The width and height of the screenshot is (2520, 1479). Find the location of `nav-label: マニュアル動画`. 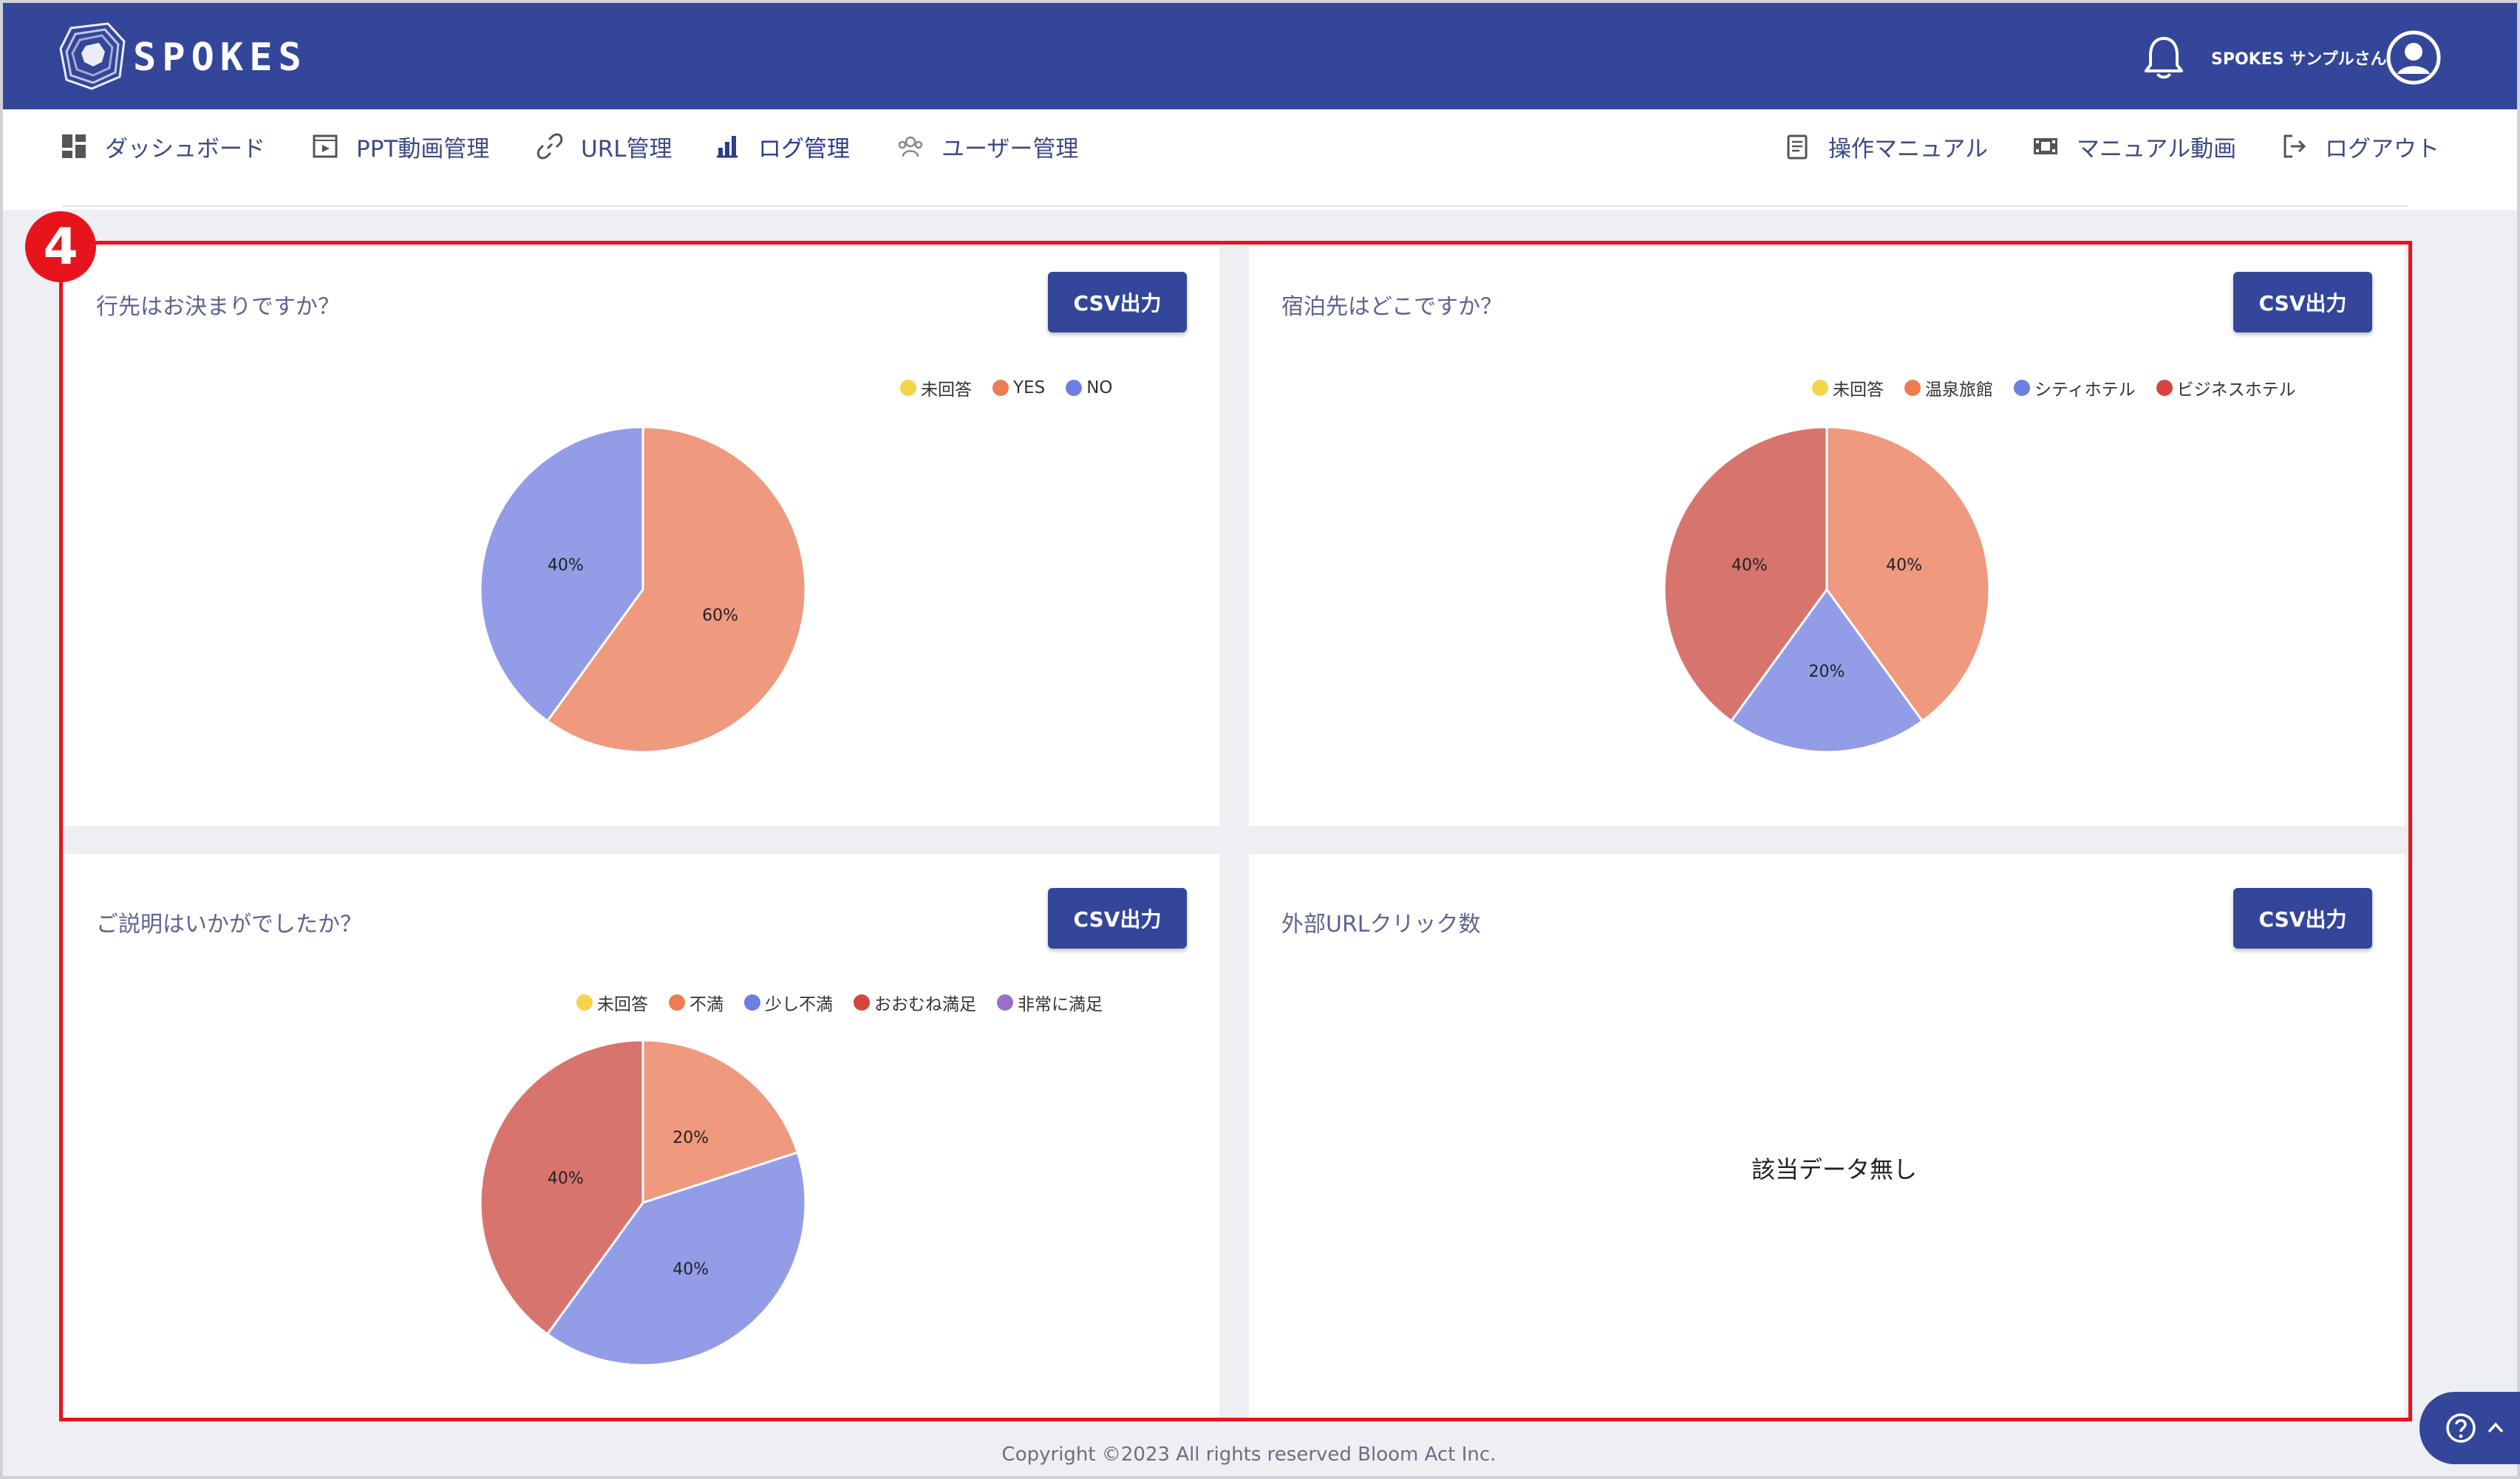

nav-label: マニュアル動画 is located at coordinates (2157, 149).